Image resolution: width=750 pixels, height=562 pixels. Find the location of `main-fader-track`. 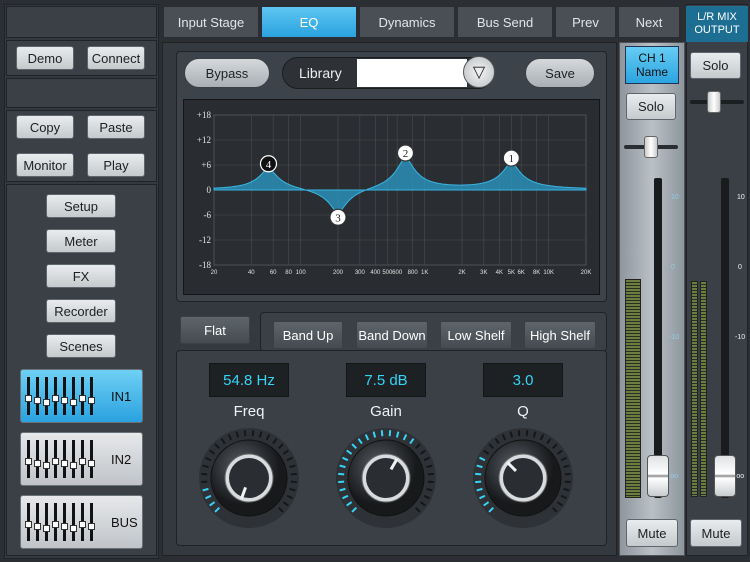

main-fader-track is located at coordinates (725, 338).